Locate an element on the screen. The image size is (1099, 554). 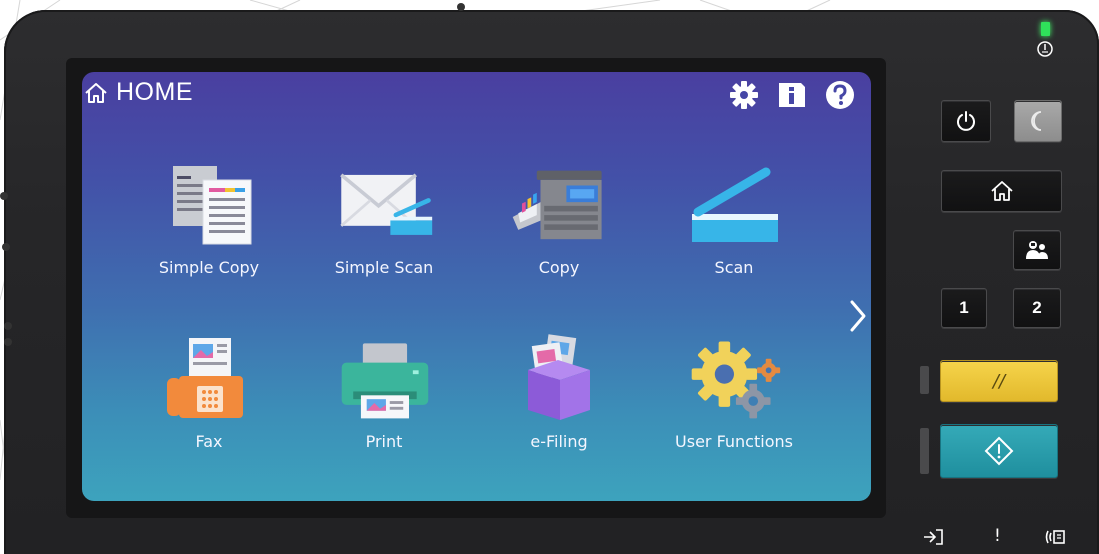
info-icon is located at coordinates (792, 95).